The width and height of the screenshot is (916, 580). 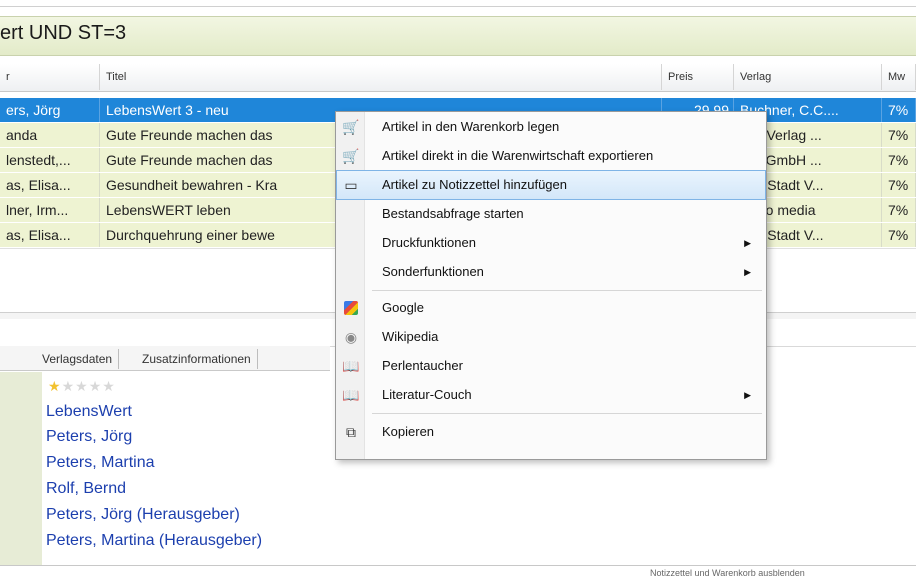 I want to click on menu-item-label: Bestandsabfrage starten, so click(x=453, y=213).